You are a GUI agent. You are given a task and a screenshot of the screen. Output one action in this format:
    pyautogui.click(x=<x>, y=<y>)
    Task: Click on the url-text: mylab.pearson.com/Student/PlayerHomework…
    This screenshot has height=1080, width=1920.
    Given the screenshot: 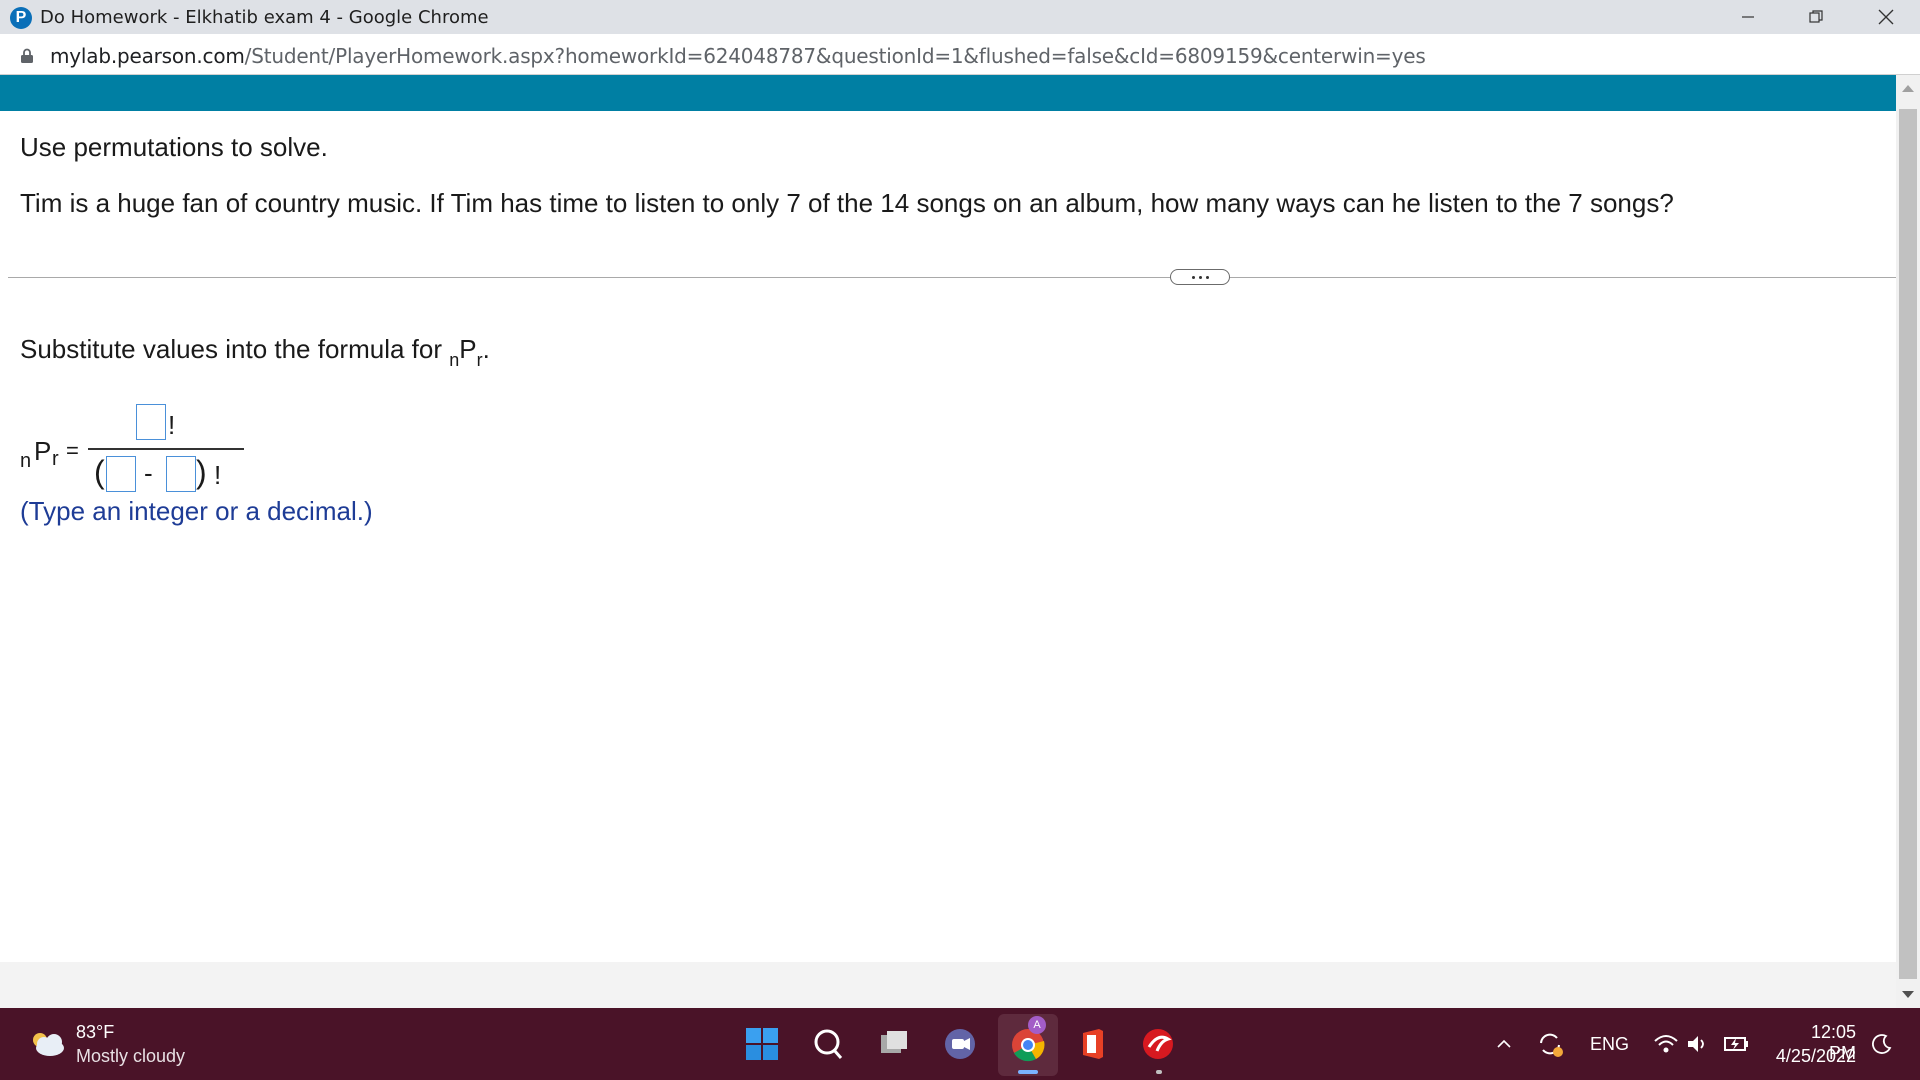 What is the action you would take?
    pyautogui.click(x=738, y=56)
    